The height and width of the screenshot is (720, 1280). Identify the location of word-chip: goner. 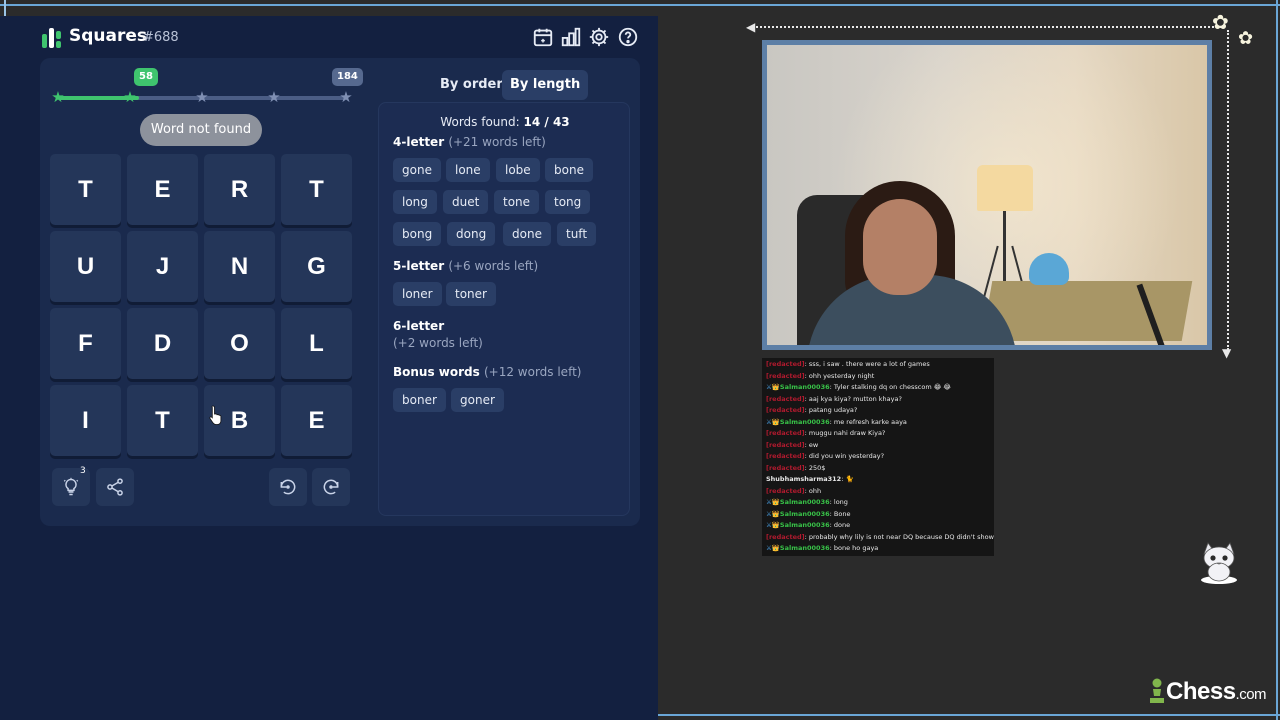
(477, 400).